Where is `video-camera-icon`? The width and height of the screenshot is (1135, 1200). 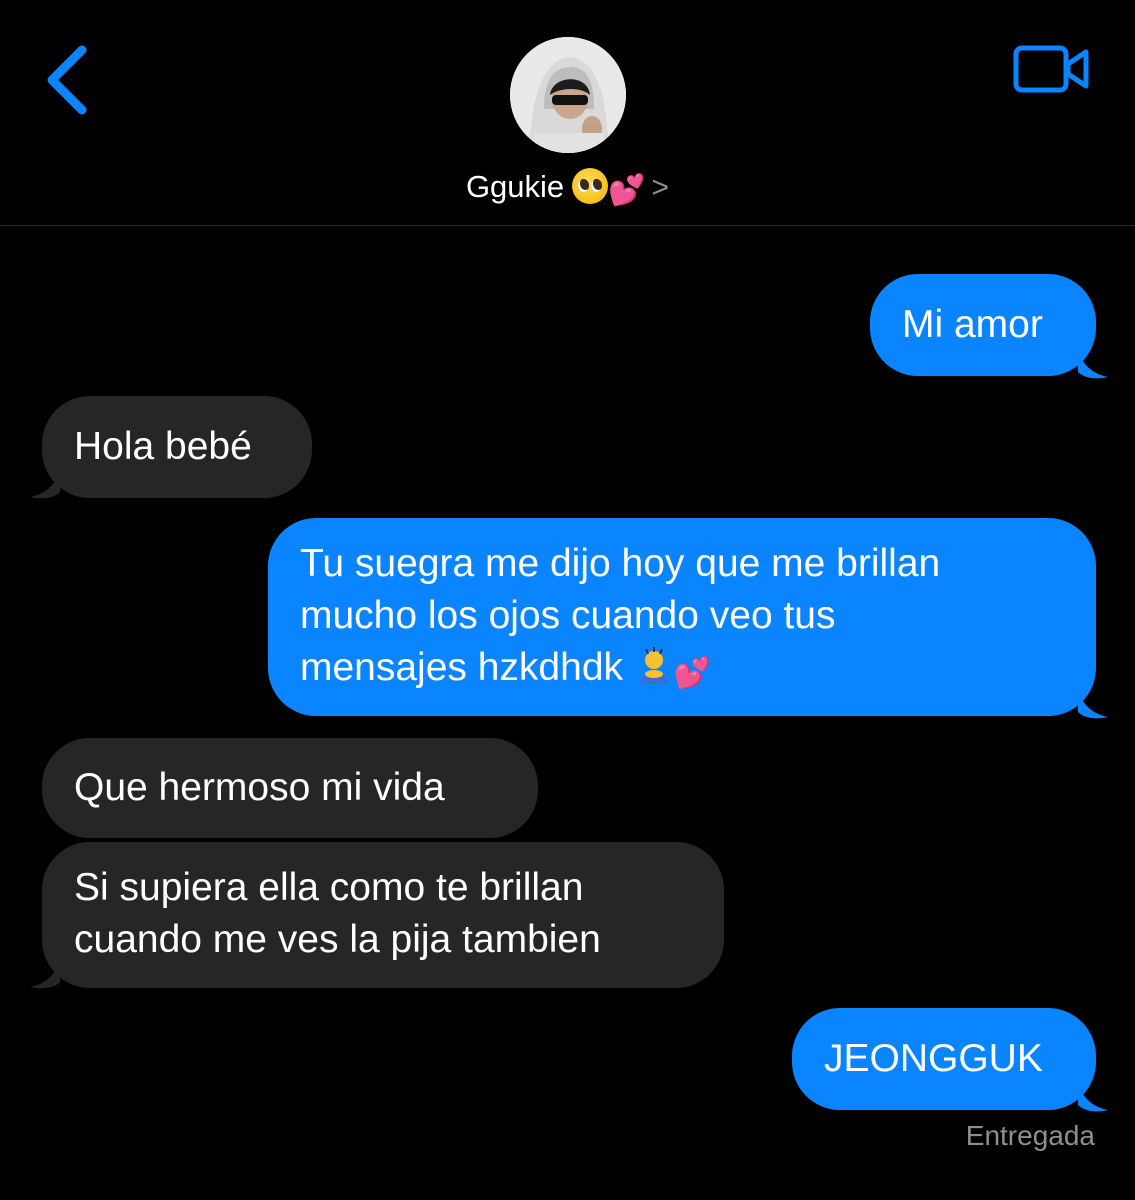 video-camera-icon is located at coordinates (1051, 69).